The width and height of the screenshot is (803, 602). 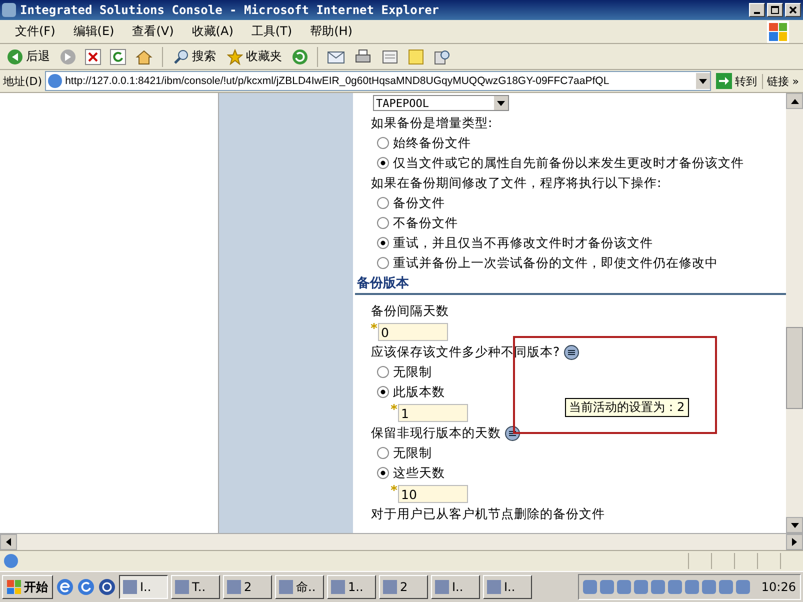 What do you see at coordinates (410, 311) in the screenshot?
I see `question-label: 备份间隔天数` at bounding box center [410, 311].